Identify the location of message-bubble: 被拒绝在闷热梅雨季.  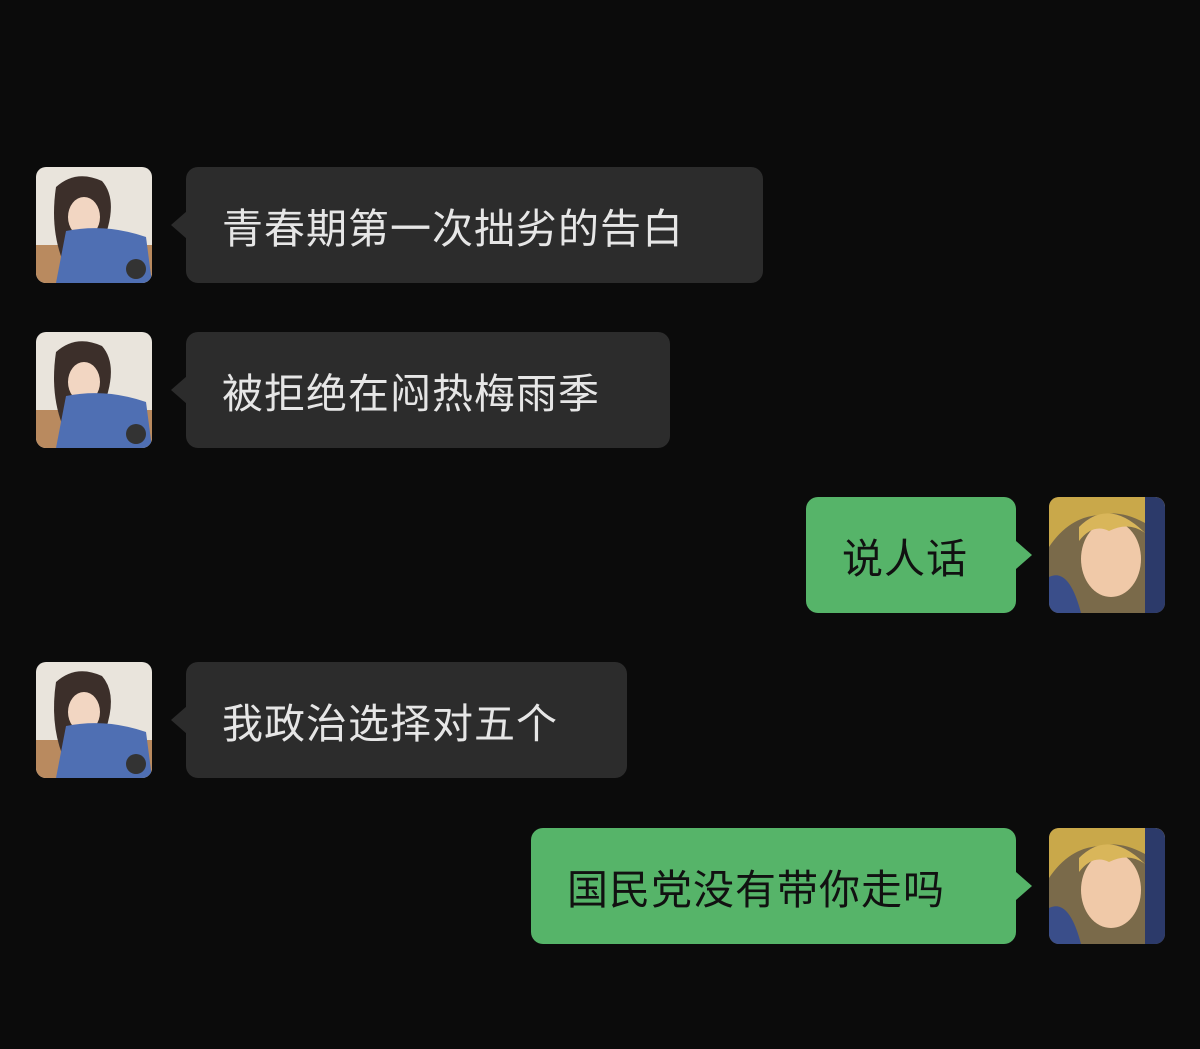
(428, 390).